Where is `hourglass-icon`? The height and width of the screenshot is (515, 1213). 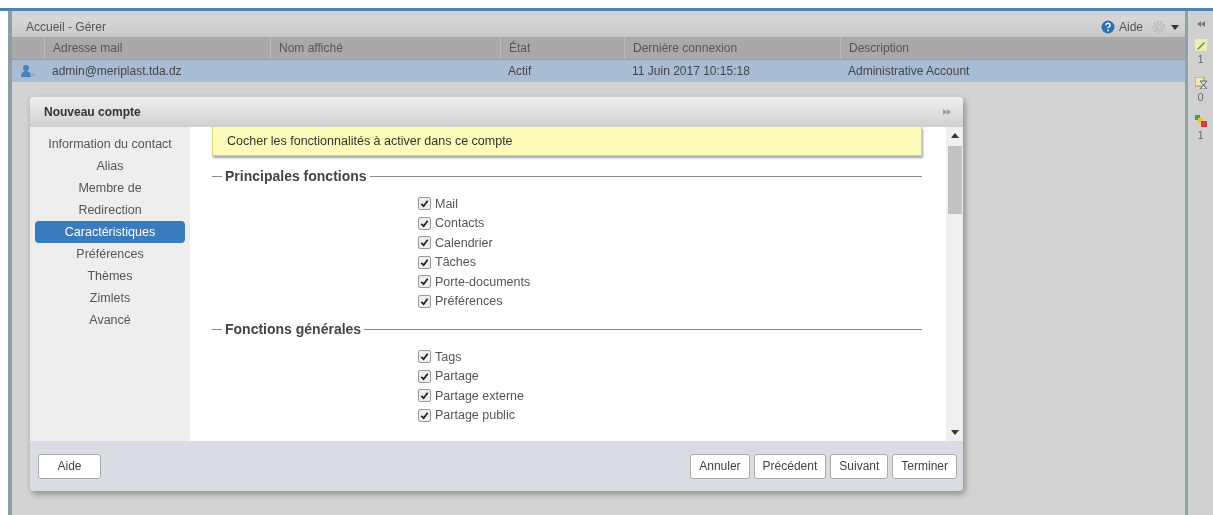
hourglass-icon is located at coordinates (1200, 83).